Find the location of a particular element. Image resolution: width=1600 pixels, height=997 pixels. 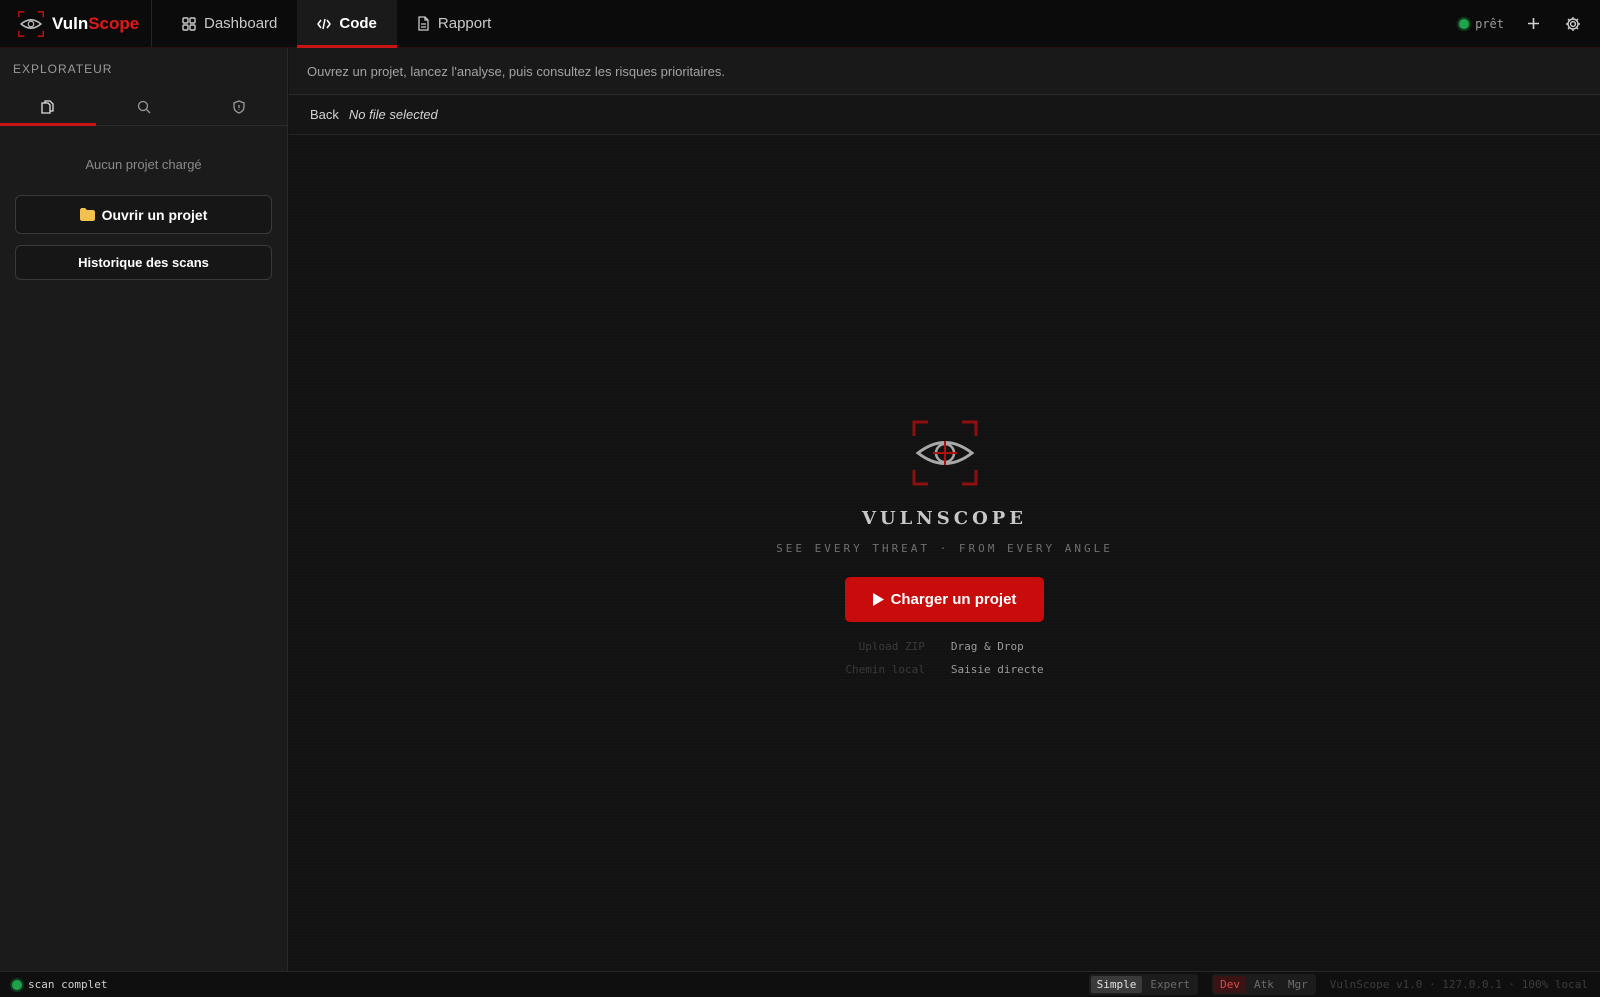

shield-icon is located at coordinates (239, 106).